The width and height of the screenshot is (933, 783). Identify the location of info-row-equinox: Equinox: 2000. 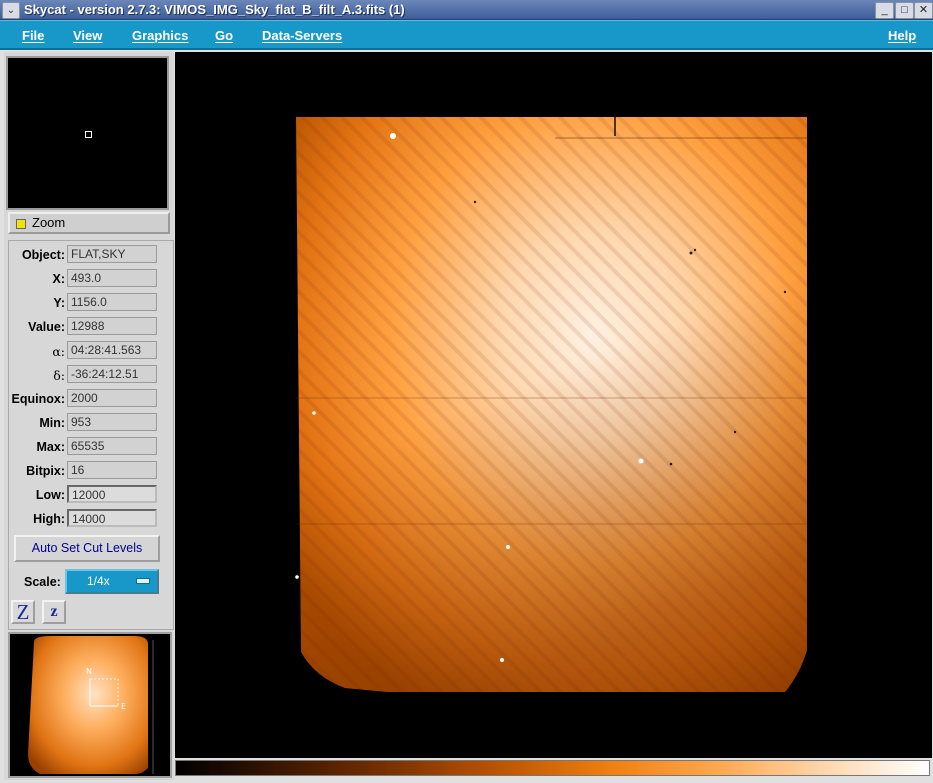
(89, 399).